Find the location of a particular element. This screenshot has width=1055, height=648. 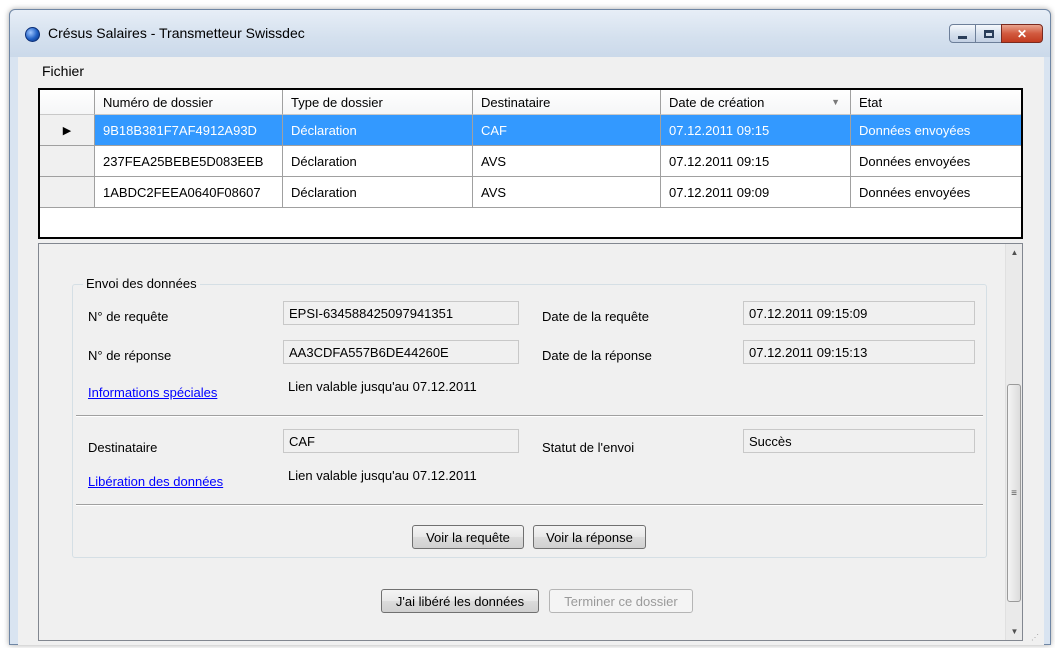

special-info-validity: Lien valable jusqu'au 07.12.2011 is located at coordinates (382, 386).